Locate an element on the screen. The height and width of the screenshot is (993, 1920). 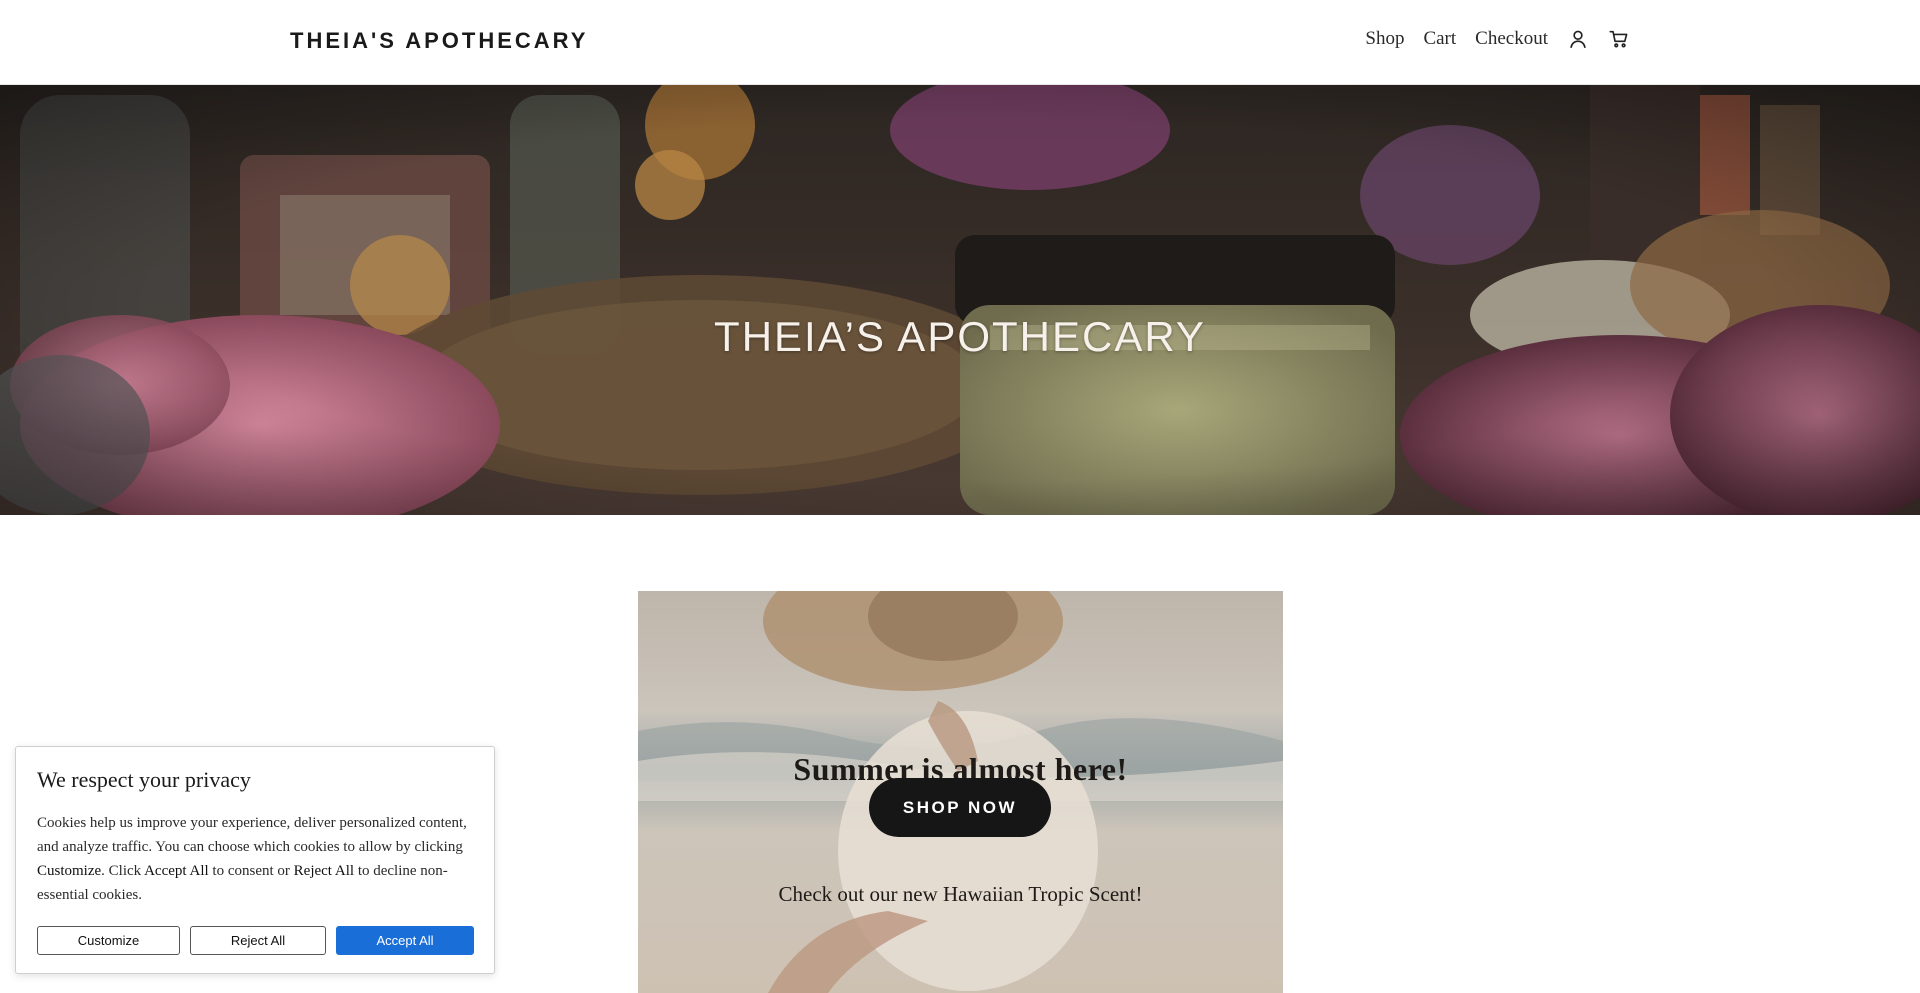
cookie-banner-title: We respect your privacy is located at coordinates (144, 779).